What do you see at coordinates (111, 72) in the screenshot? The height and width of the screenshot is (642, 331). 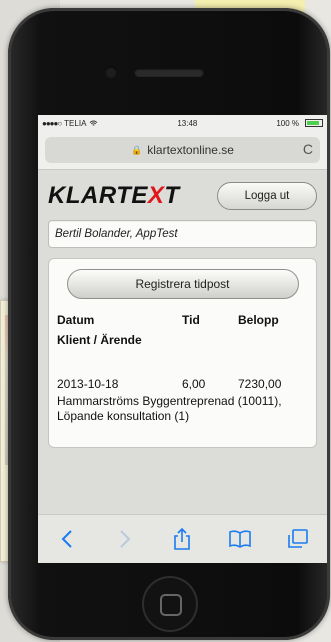 I see `front-camera` at bounding box center [111, 72].